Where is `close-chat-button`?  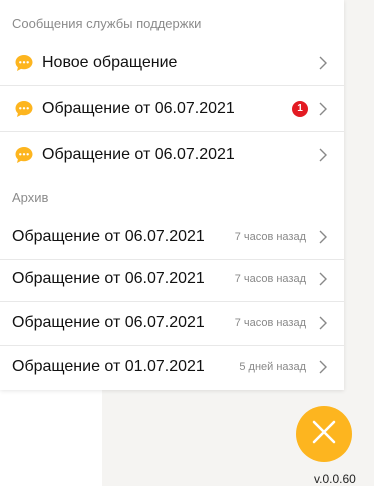 close-chat-button is located at coordinates (324, 434).